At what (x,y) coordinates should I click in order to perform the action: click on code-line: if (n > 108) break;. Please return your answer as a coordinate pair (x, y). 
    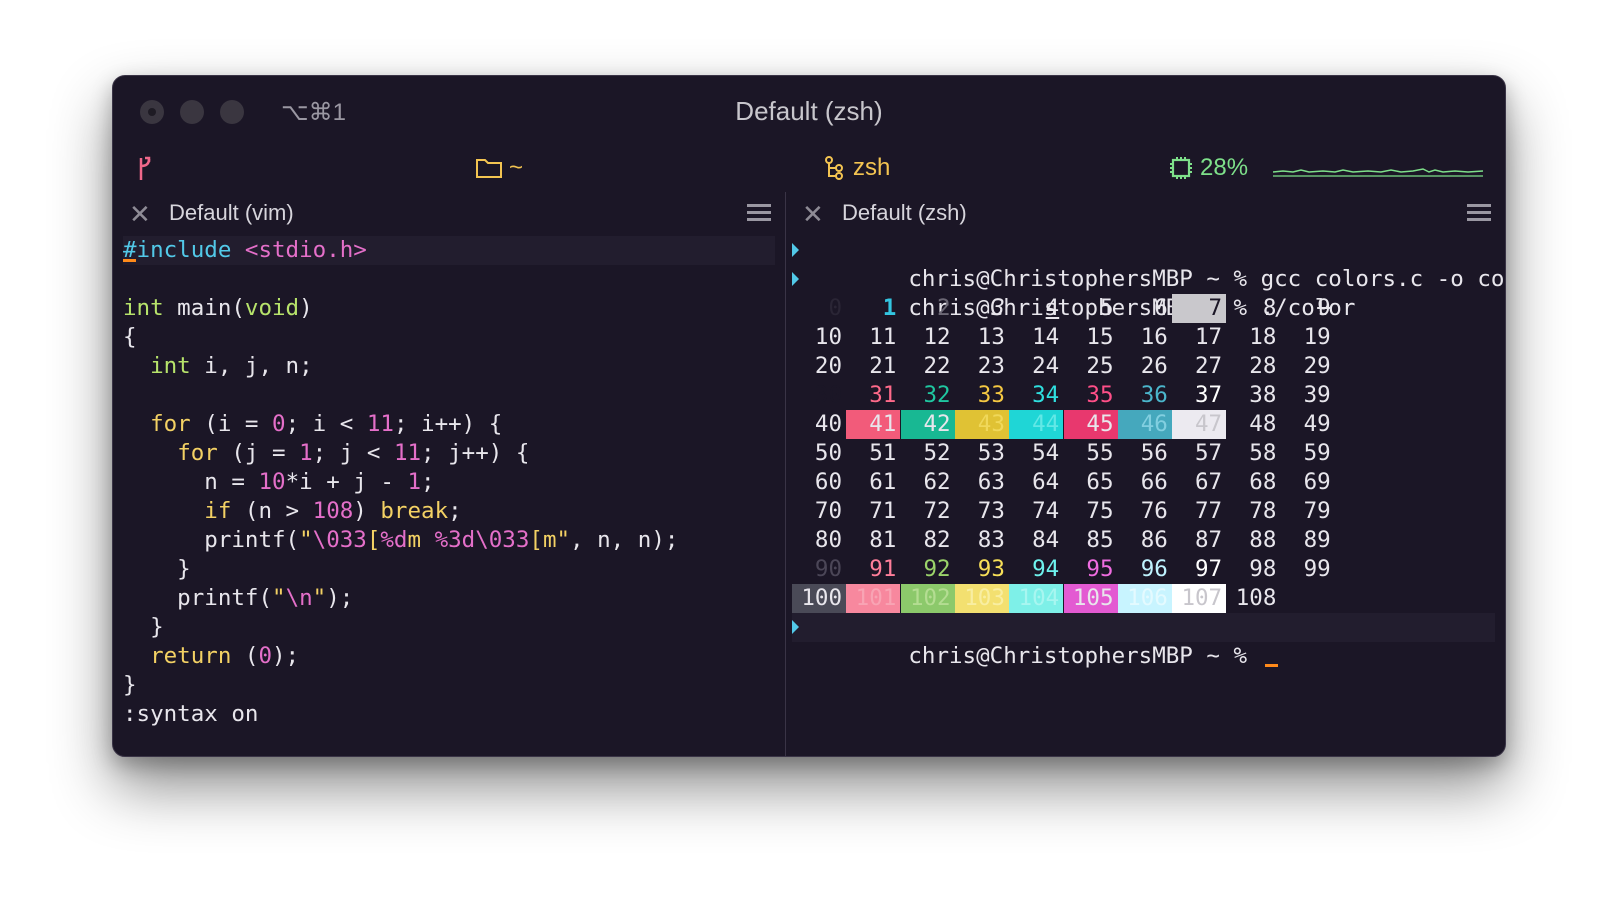
    Looking at the image, I should click on (449, 511).